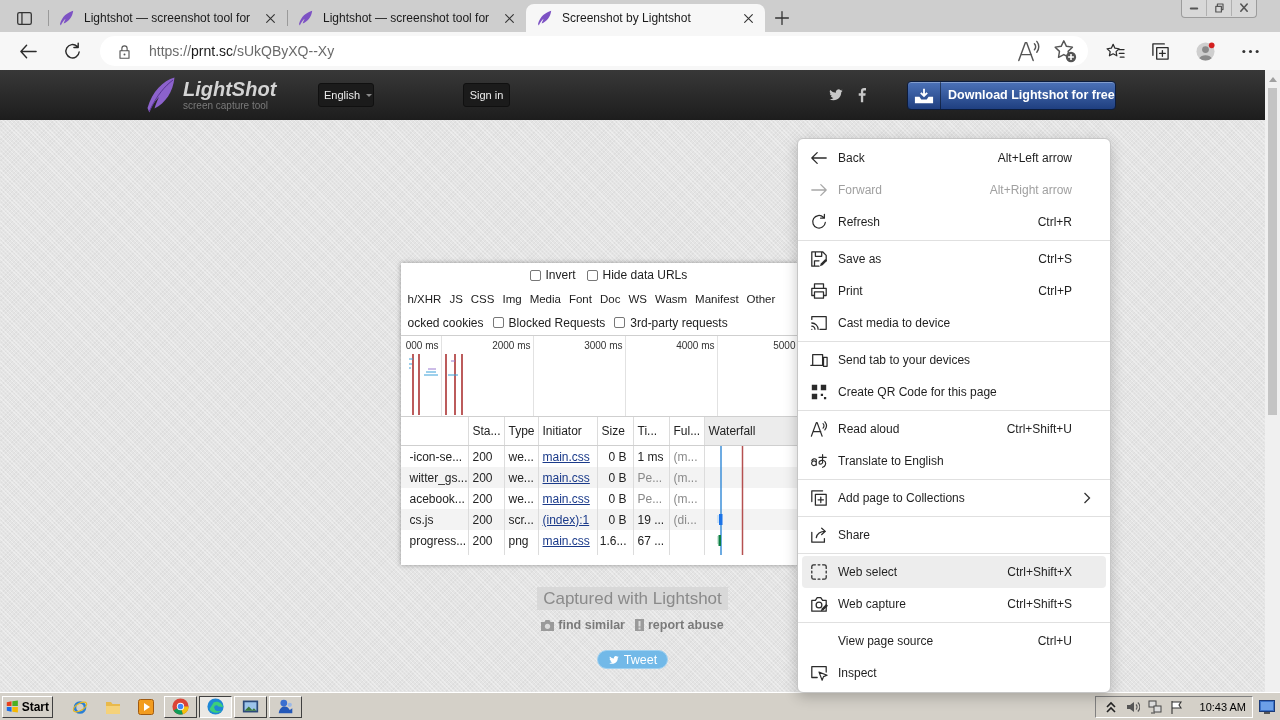  I want to click on cast-icon, so click(819, 323).